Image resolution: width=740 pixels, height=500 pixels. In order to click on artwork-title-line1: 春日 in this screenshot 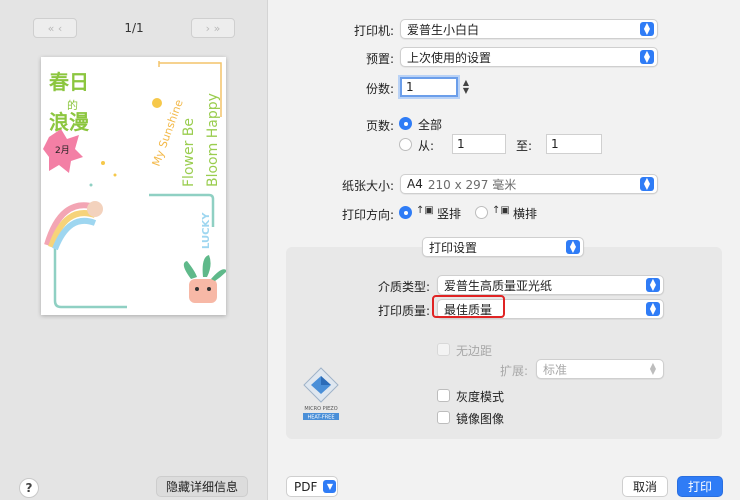, I will do `click(68, 82)`.